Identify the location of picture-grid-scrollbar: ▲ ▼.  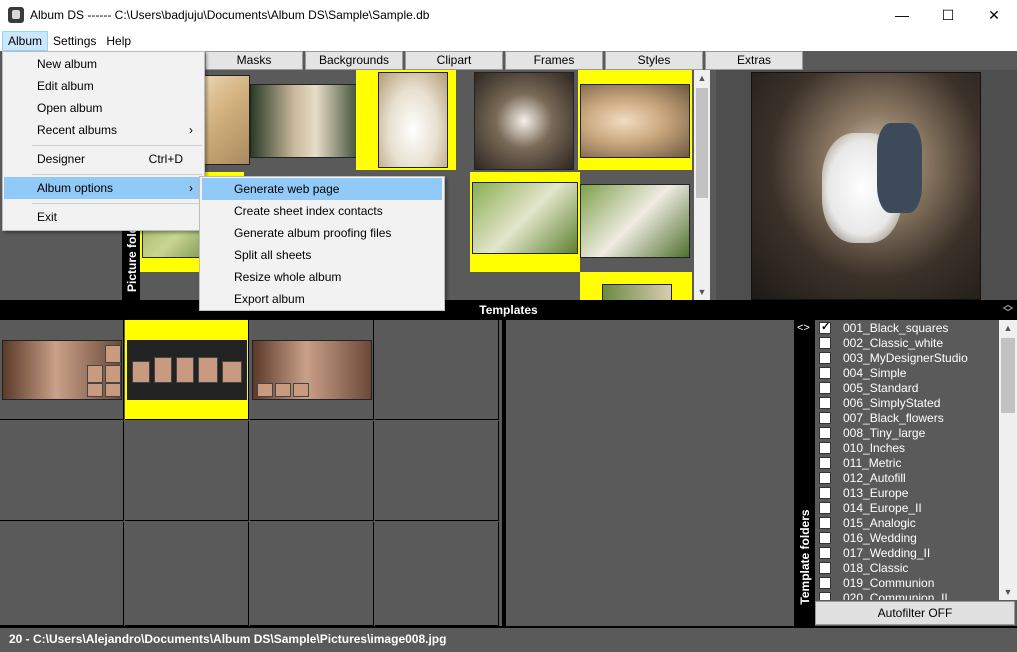
(702, 185).